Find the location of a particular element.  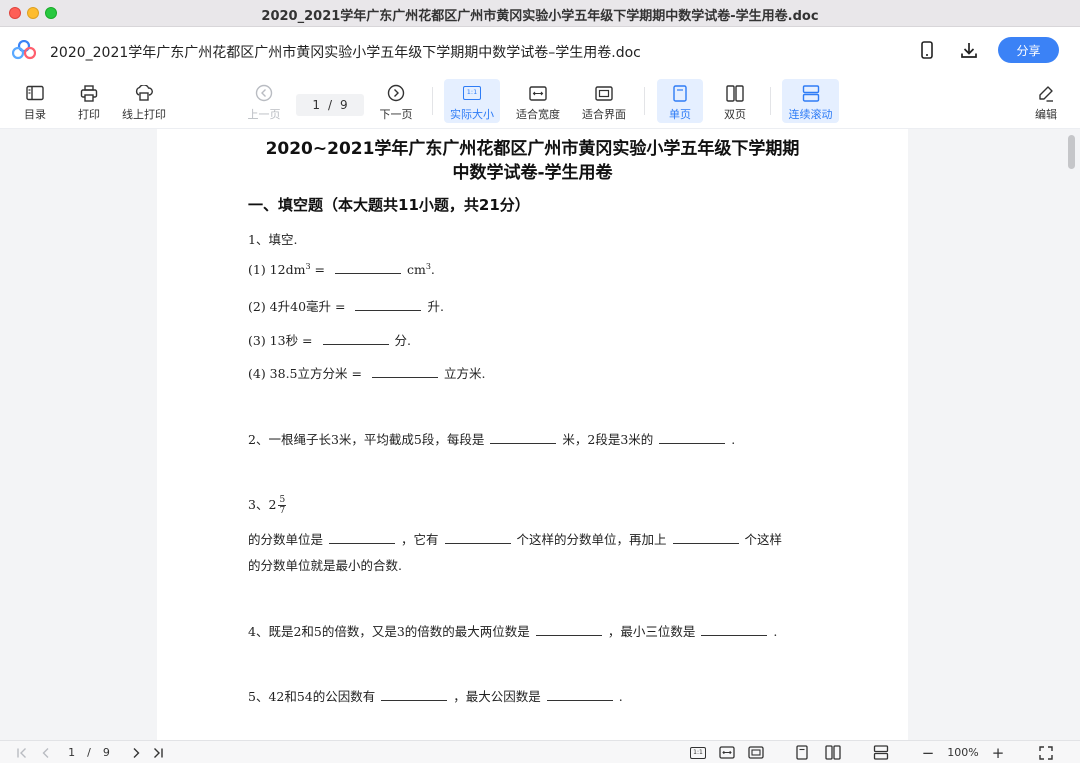

double-page-label: 双页 is located at coordinates (735, 114).